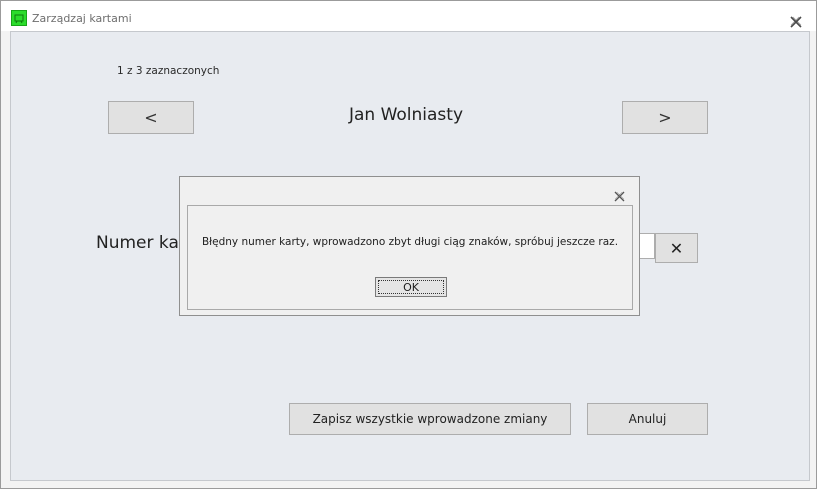 This screenshot has height=489, width=817. What do you see at coordinates (151, 117) in the screenshot?
I see `previous-button: <` at bounding box center [151, 117].